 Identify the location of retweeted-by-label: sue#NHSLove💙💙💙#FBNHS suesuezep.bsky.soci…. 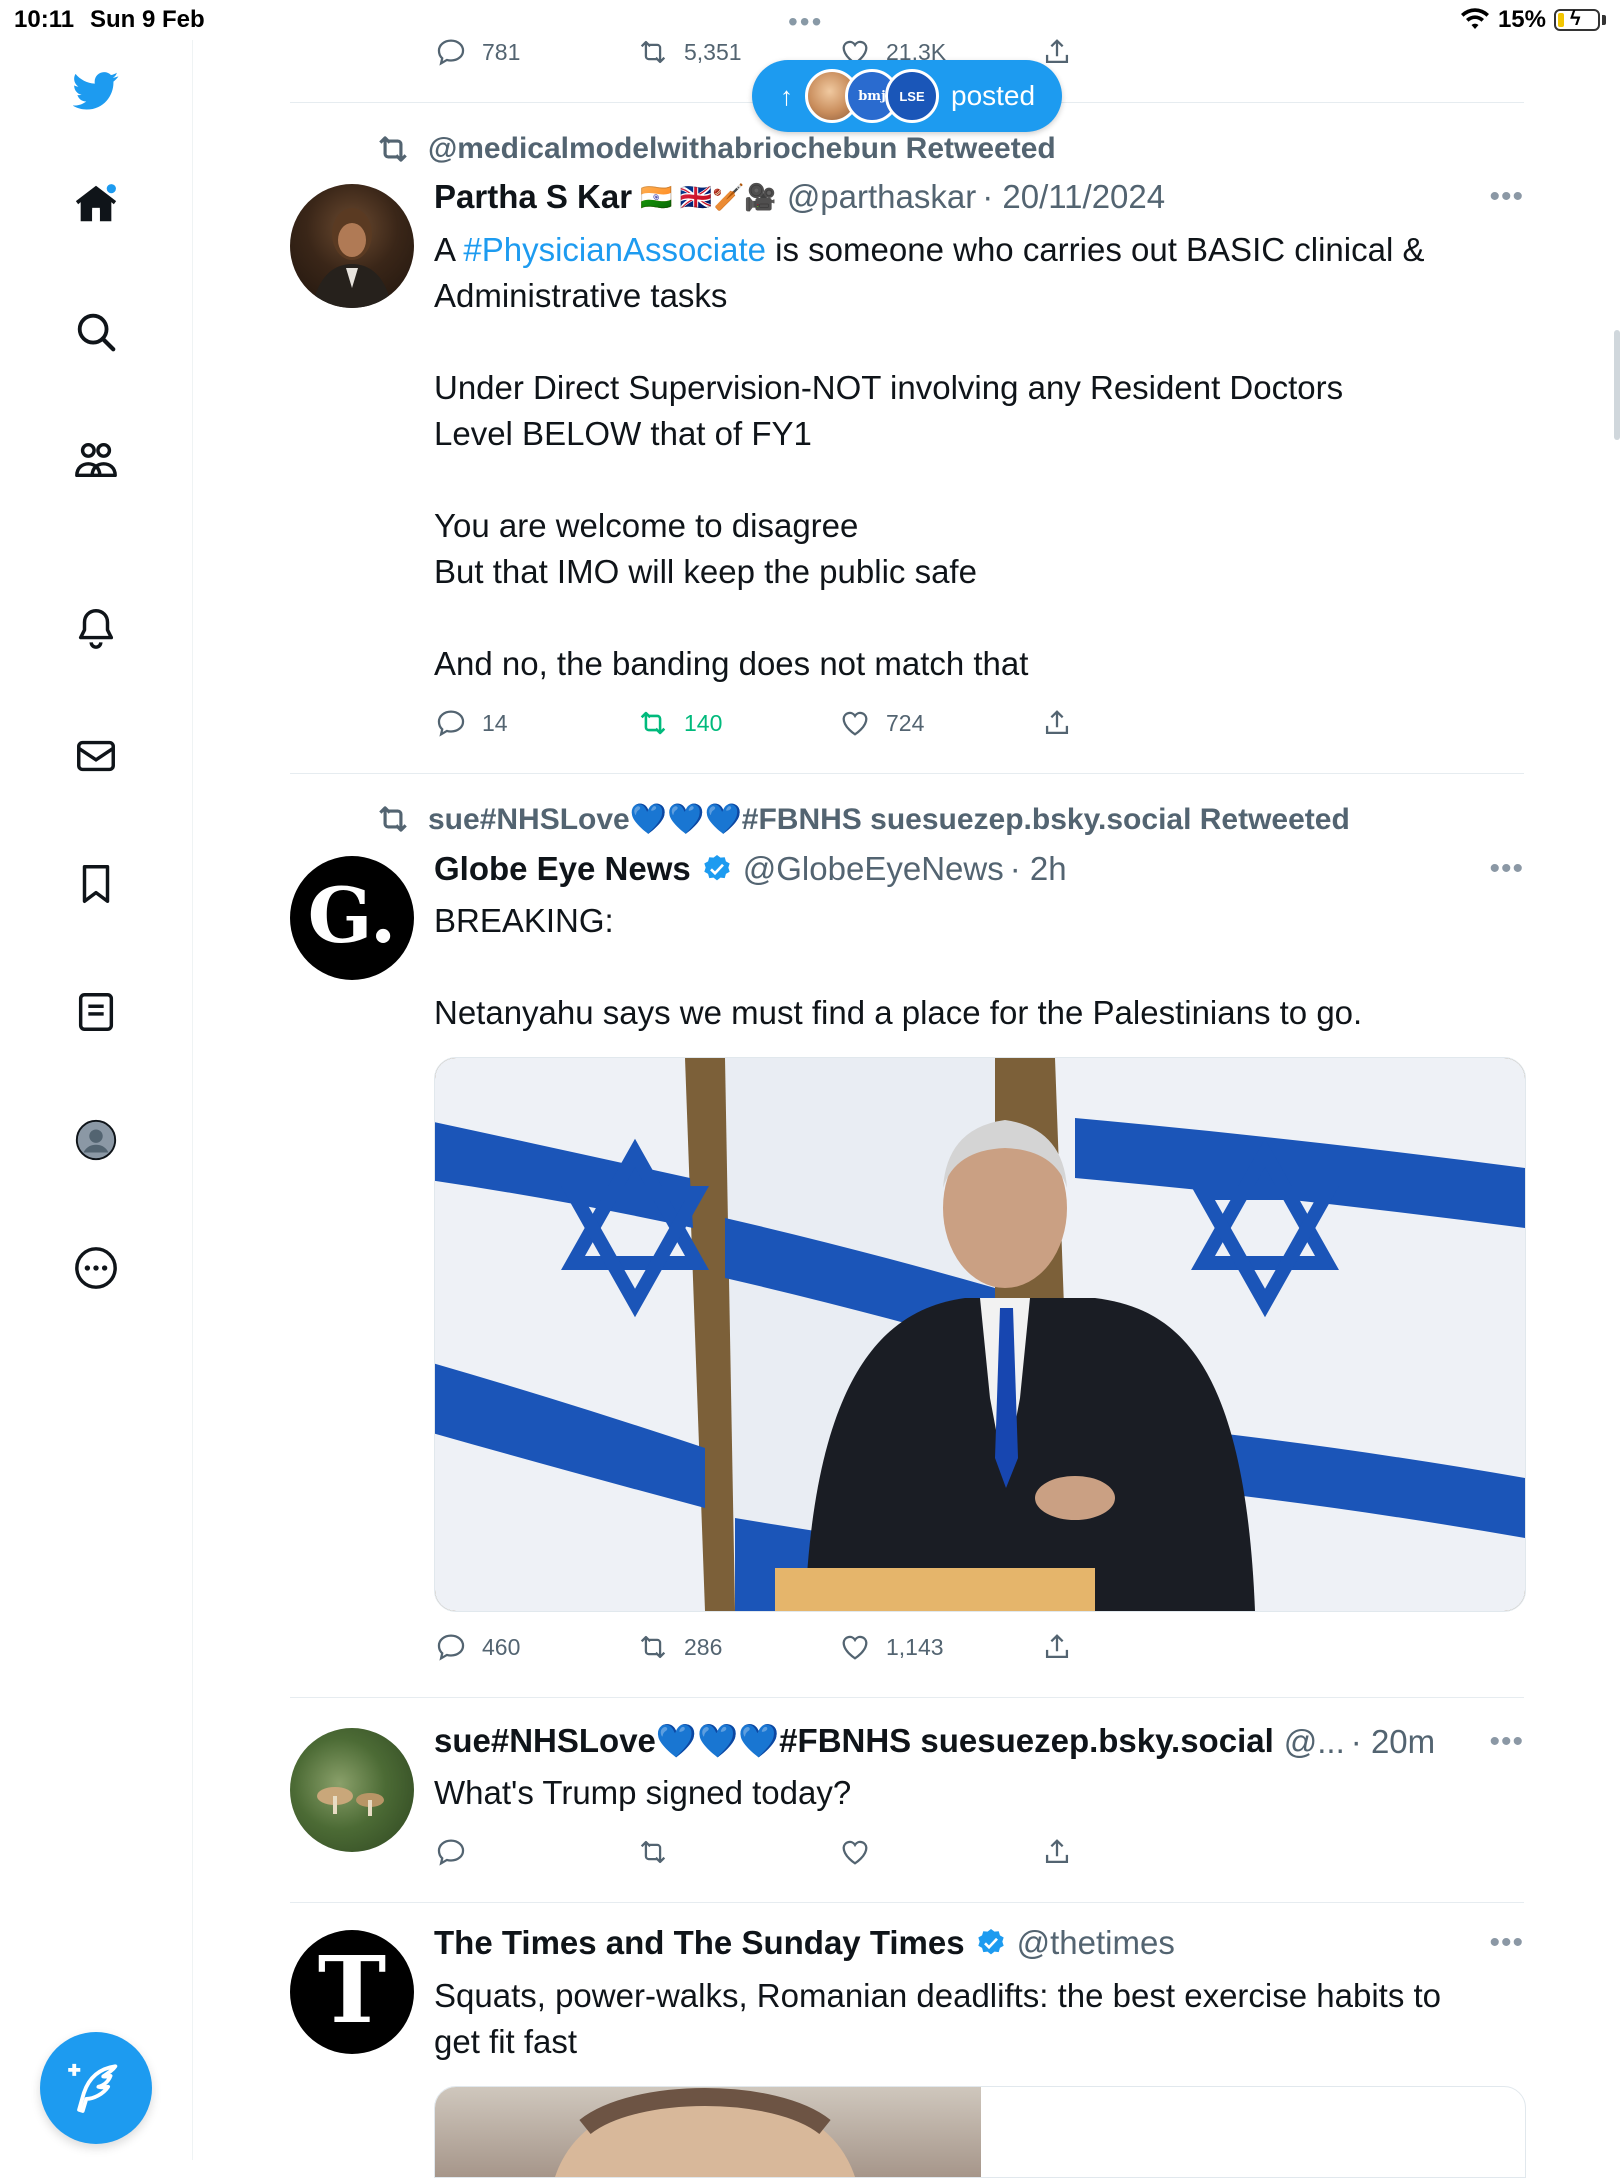
(889, 819).